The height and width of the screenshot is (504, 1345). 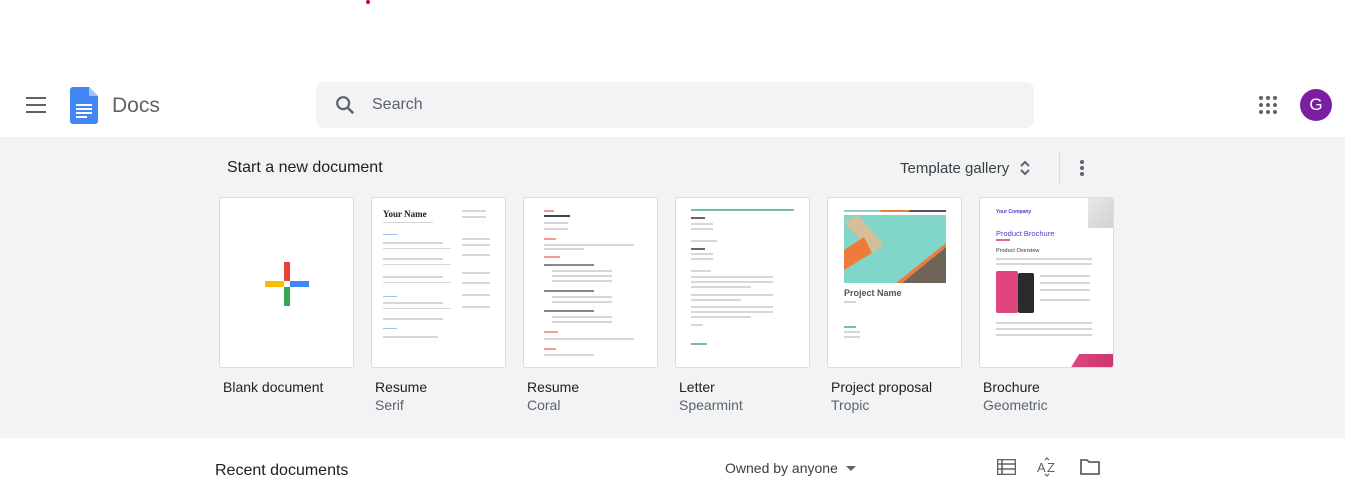 I want to click on search-bar, so click(x=675, y=105).